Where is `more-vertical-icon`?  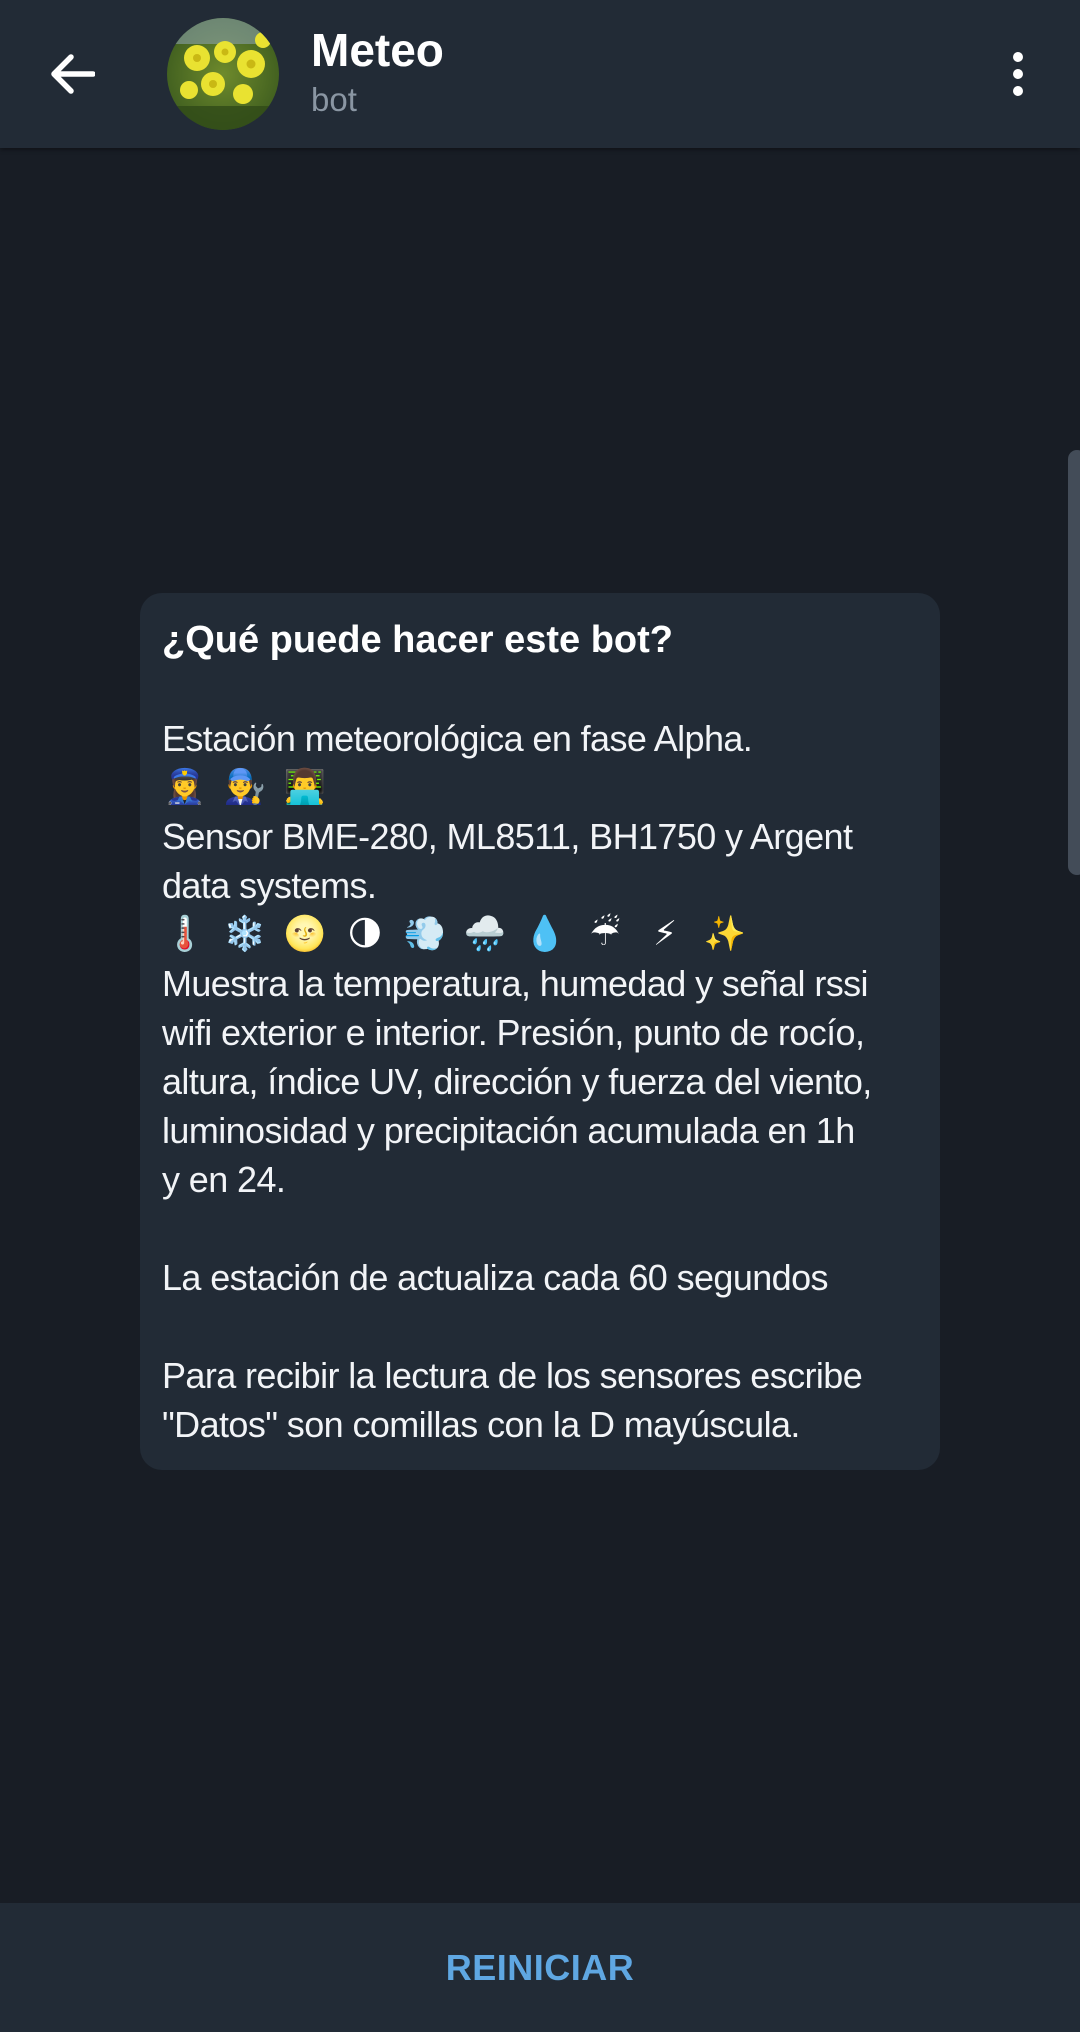
more-vertical-icon is located at coordinates (1018, 74).